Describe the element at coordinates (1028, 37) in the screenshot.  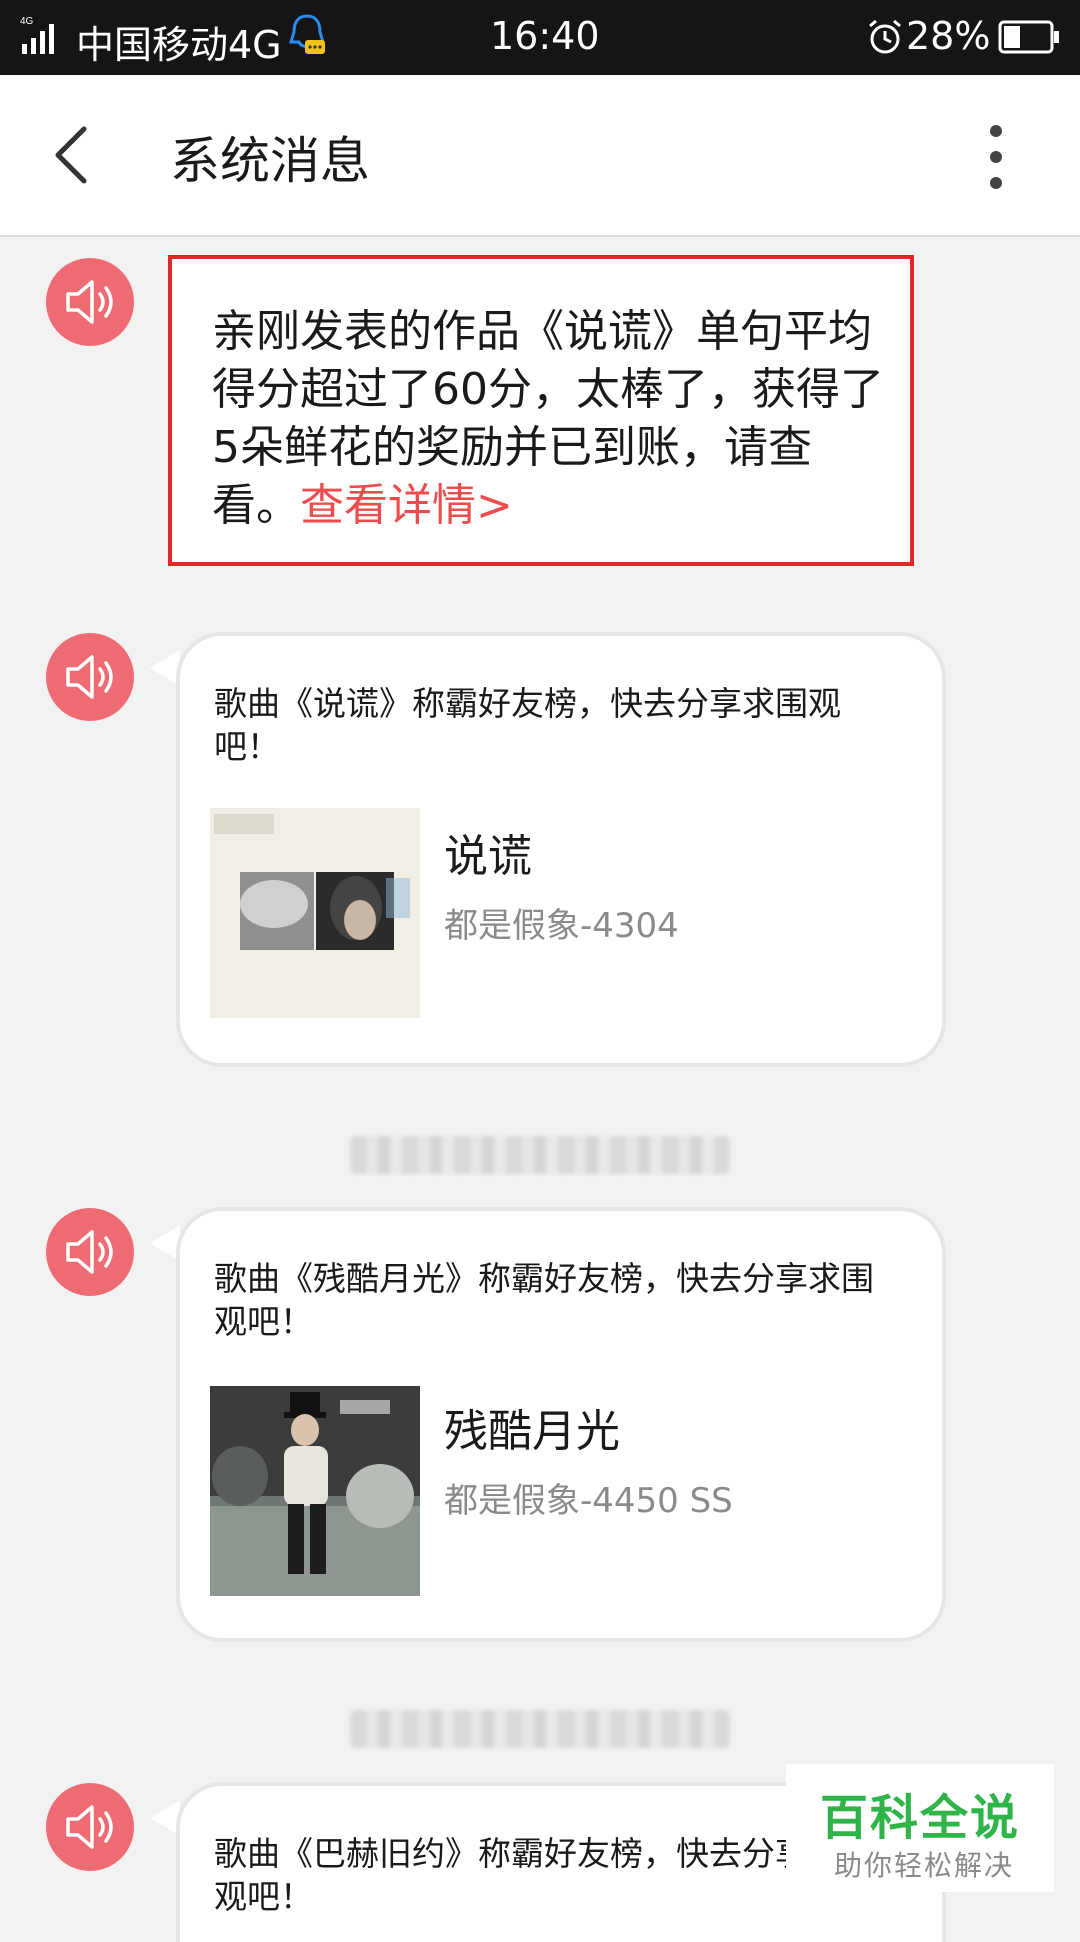
I see `battery-icon` at that location.